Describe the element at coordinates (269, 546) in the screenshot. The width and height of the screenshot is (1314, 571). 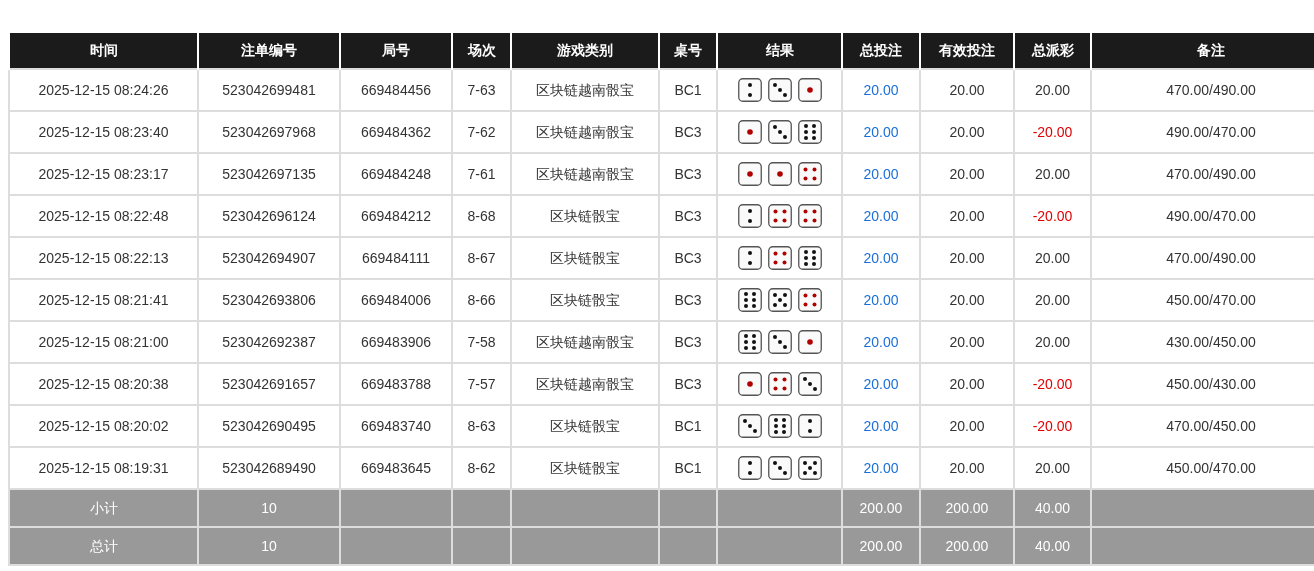
I see `summary-cell: 10` at that location.